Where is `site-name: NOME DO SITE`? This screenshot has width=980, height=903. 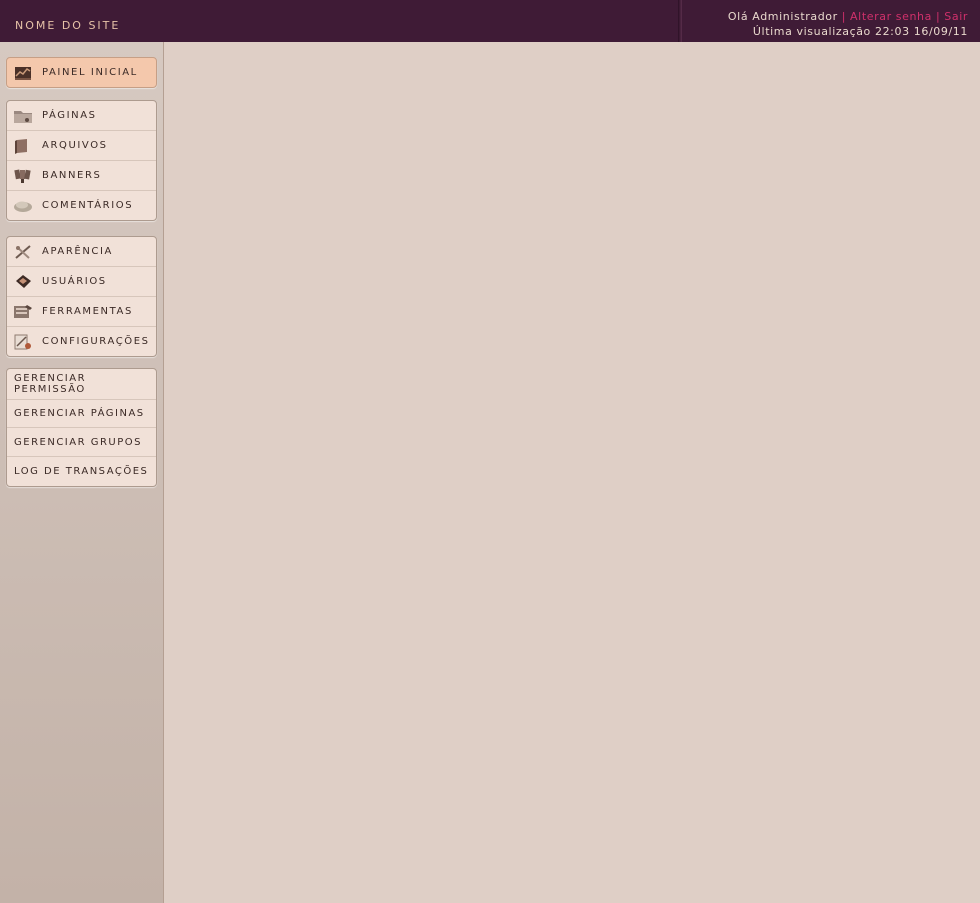 site-name: NOME DO SITE is located at coordinates (67, 25).